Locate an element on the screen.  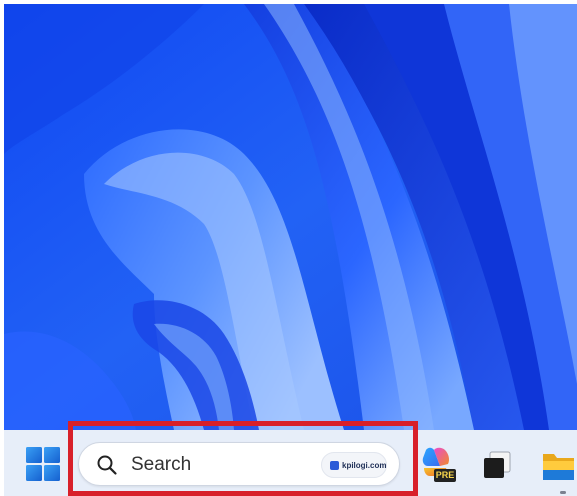
folder-icon is located at coordinates (558, 467).